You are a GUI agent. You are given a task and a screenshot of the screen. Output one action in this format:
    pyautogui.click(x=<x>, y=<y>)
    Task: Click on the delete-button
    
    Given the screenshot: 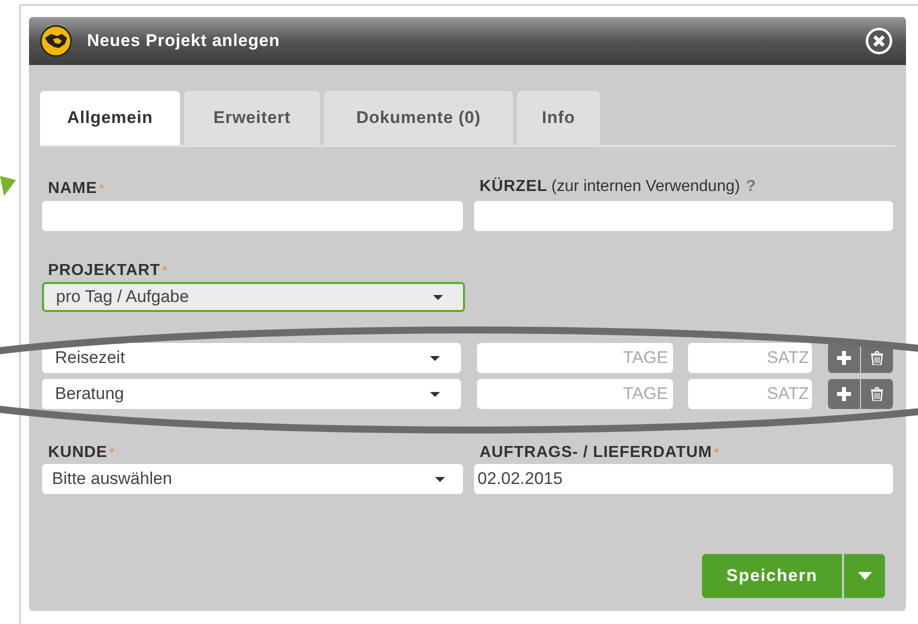 What is the action you would take?
    pyautogui.click(x=877, y=394)
    